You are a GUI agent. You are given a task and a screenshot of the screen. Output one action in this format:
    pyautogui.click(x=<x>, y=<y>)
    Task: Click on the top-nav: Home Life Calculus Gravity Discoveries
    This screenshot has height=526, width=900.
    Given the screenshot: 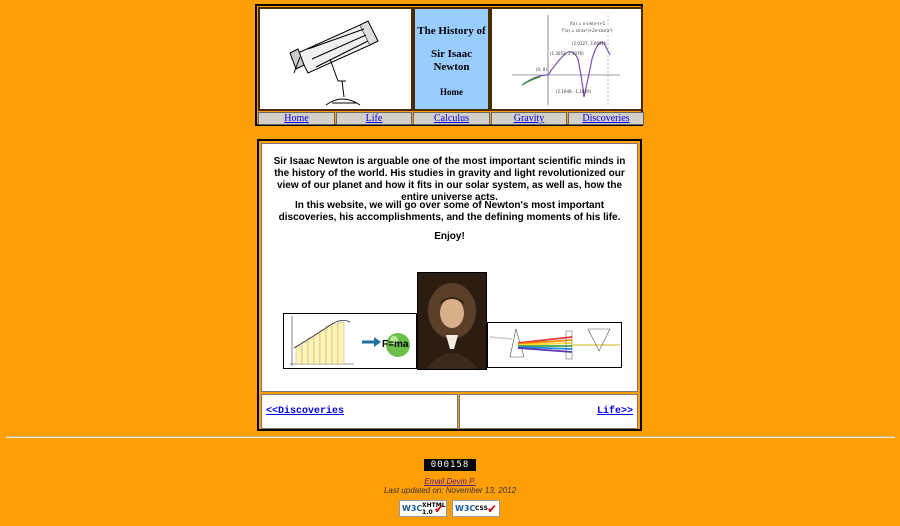 What is the action you would take?
    pyautogui.click(x=451, y=118)
    